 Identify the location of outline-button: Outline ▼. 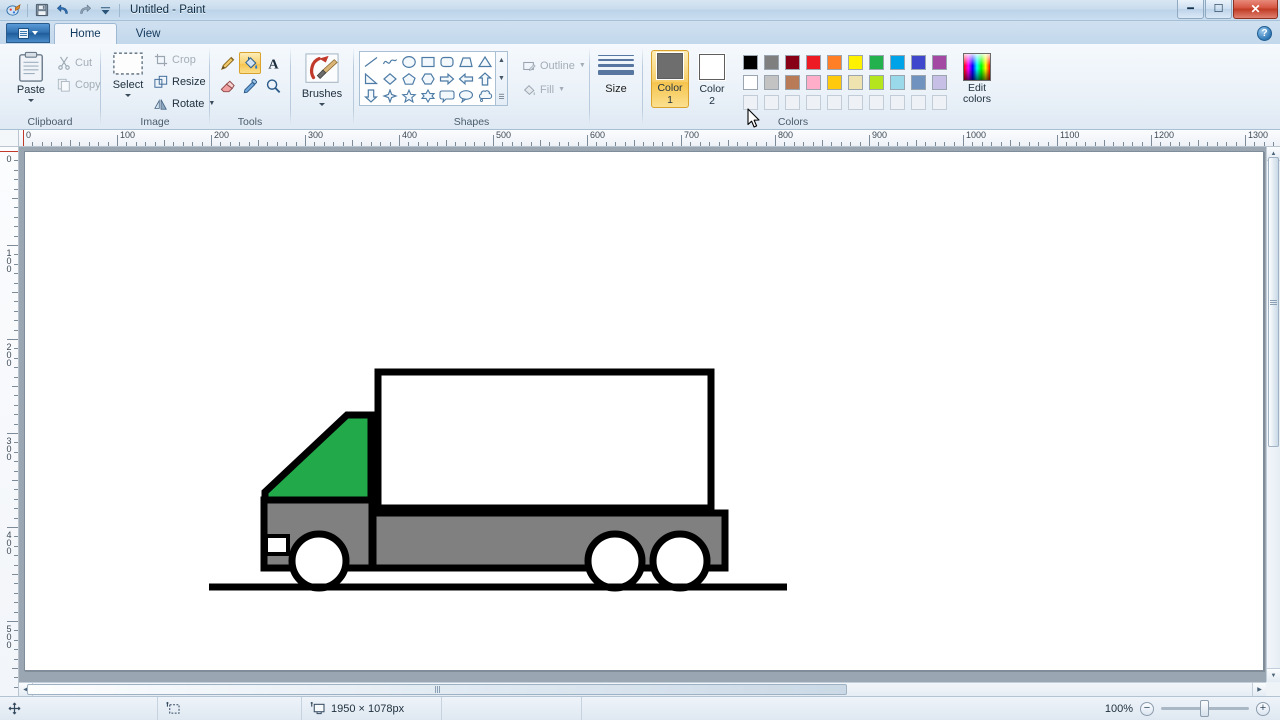
(554, 65).